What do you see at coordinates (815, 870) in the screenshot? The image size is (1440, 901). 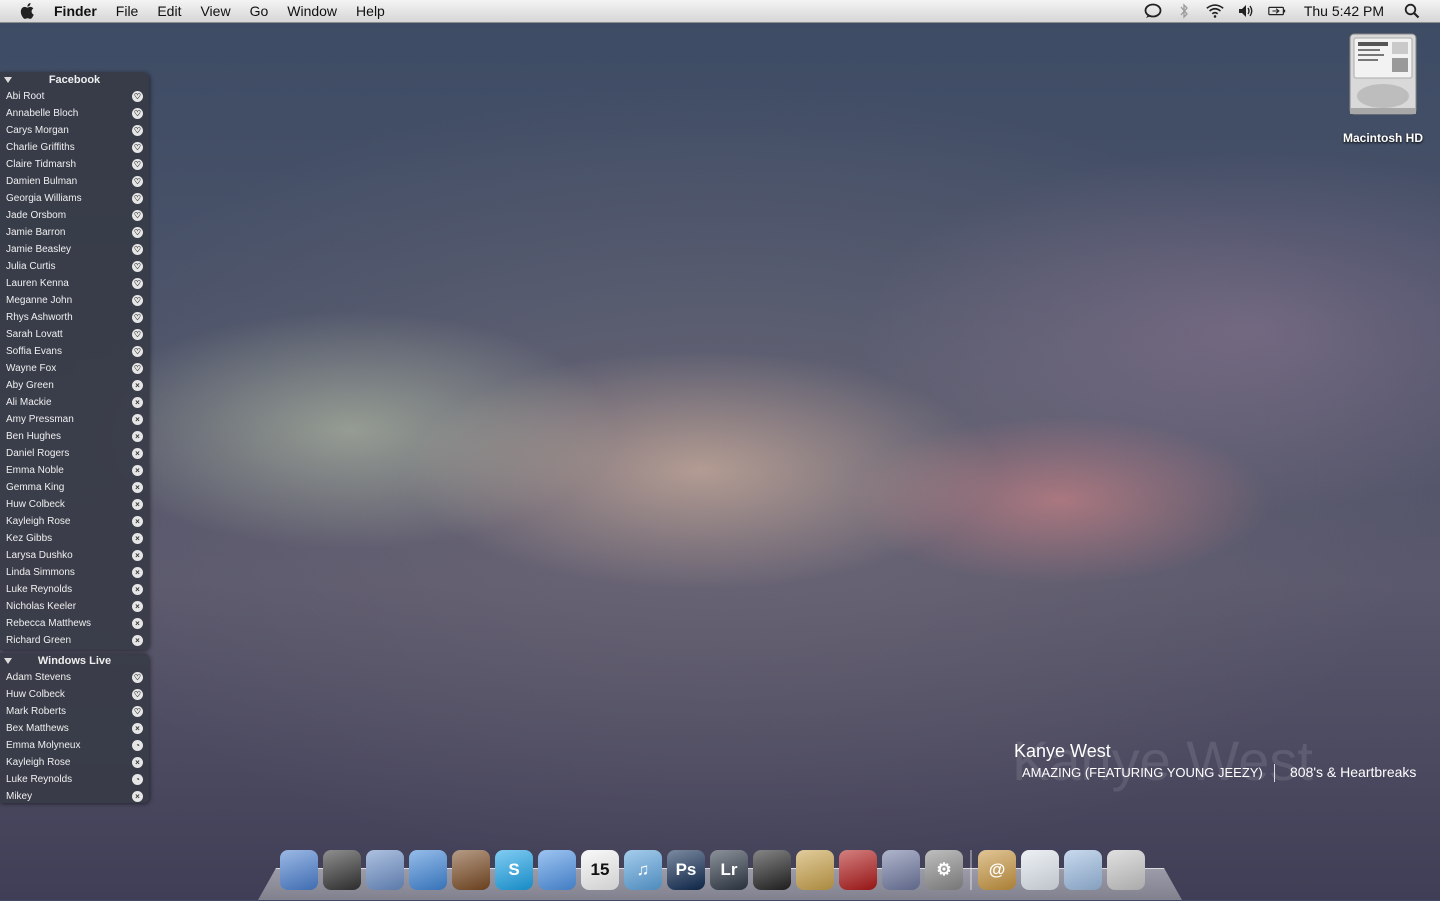 I see `iphoto-icon` at bounding box center [815, 870].